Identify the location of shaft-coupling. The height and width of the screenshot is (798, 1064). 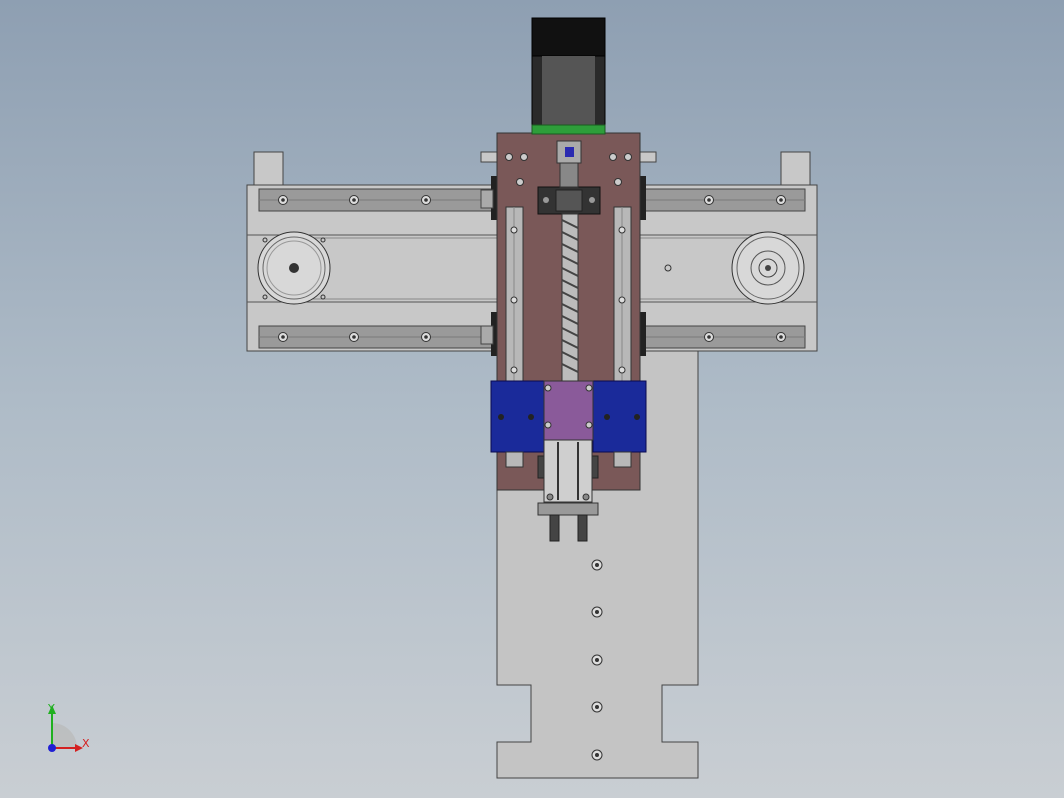
(569, 164).